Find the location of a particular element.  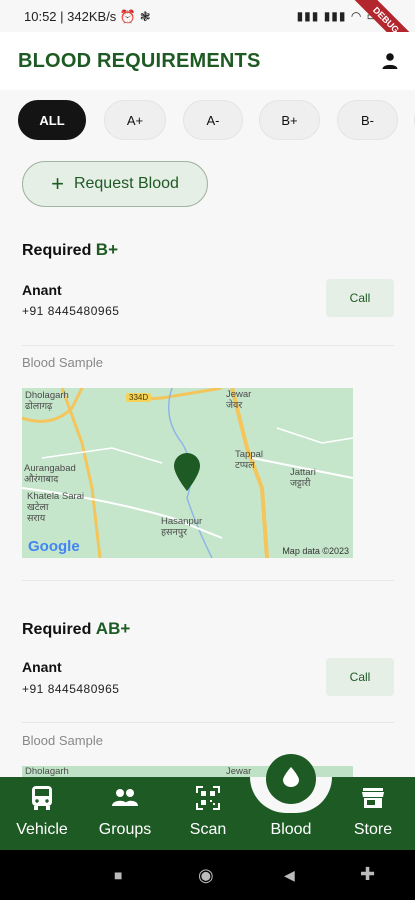

google-logo: Google is located at coordinates (54, 546).